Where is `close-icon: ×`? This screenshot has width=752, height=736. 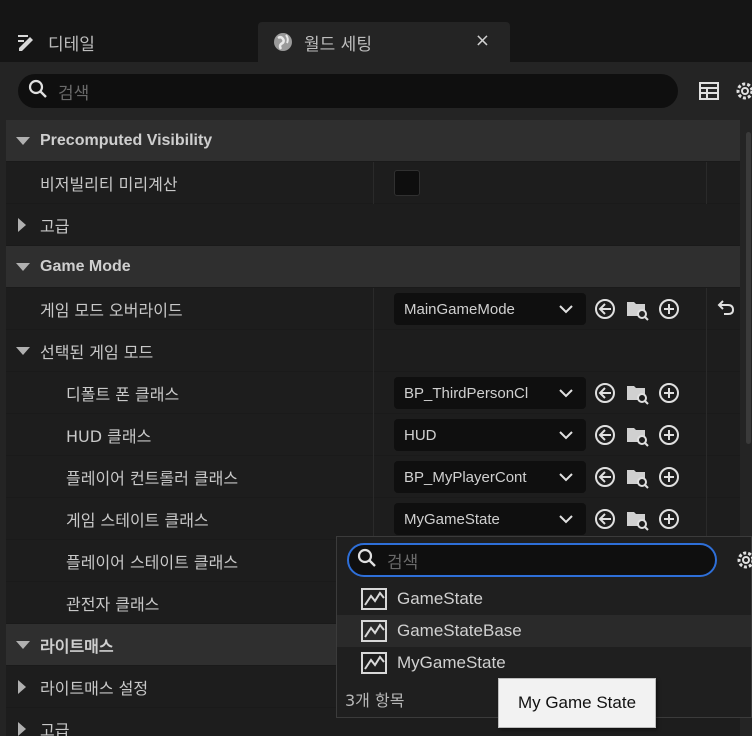 close-icon: × is located at coordinates (482, 40).